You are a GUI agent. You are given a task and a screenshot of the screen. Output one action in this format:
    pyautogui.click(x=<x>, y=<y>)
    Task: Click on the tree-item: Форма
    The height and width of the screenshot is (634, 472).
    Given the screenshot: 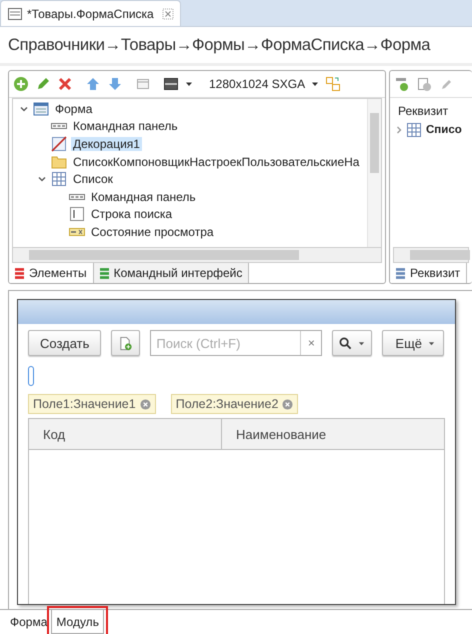 What is the action you would take?
    pyautogui.click(x=73, y=109)
    